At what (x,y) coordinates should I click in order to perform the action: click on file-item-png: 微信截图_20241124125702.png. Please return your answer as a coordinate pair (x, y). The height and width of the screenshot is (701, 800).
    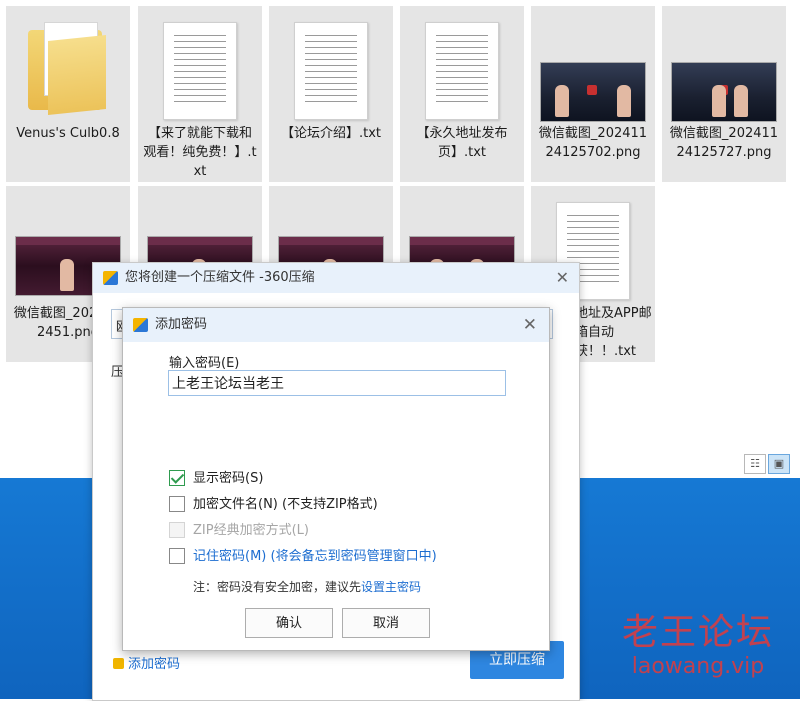
    Looking at the image, I should click on (593, 94).